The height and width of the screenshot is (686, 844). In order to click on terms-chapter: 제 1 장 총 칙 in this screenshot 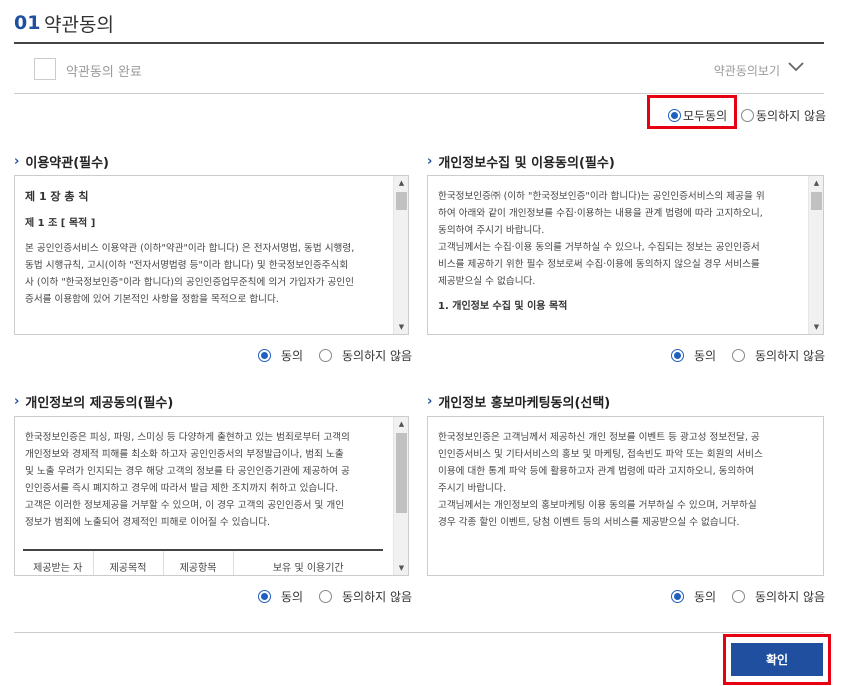, I will do `click(57, 196)`.